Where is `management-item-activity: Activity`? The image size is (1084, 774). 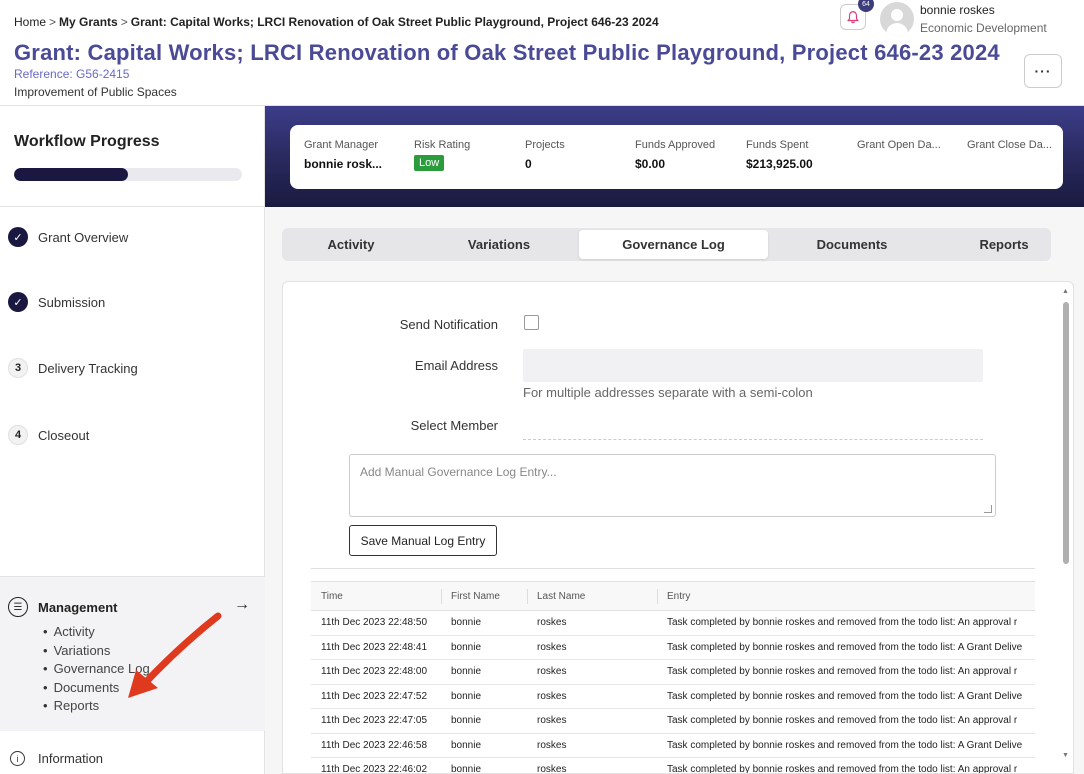 management-item-activity: Activity is located at coordinates (96, 632).